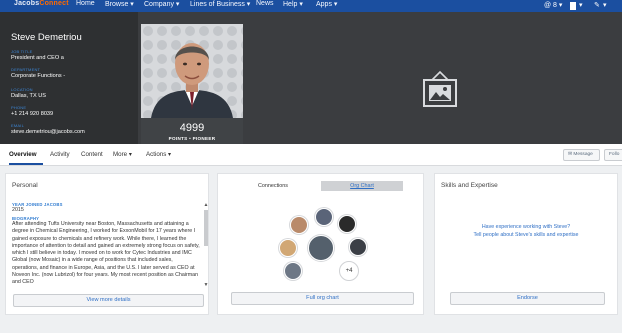 This screenshot has width=622, height=333. What do you see at coordinates (362, 186) in the screenshot?
I see `tab-org-chart: Org Chart` at bounding box center [362, 186].